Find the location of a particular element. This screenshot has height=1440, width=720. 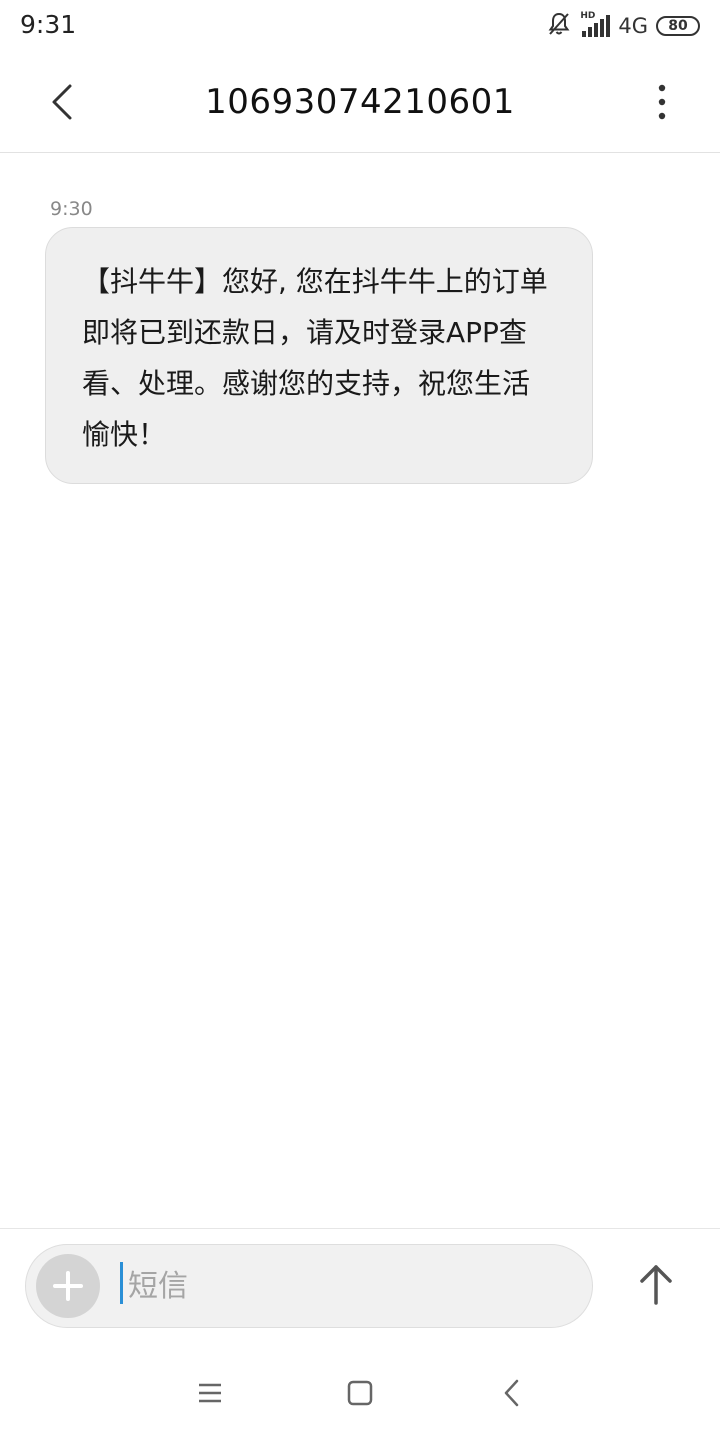

send-button is located at coordinates (656, 1285).